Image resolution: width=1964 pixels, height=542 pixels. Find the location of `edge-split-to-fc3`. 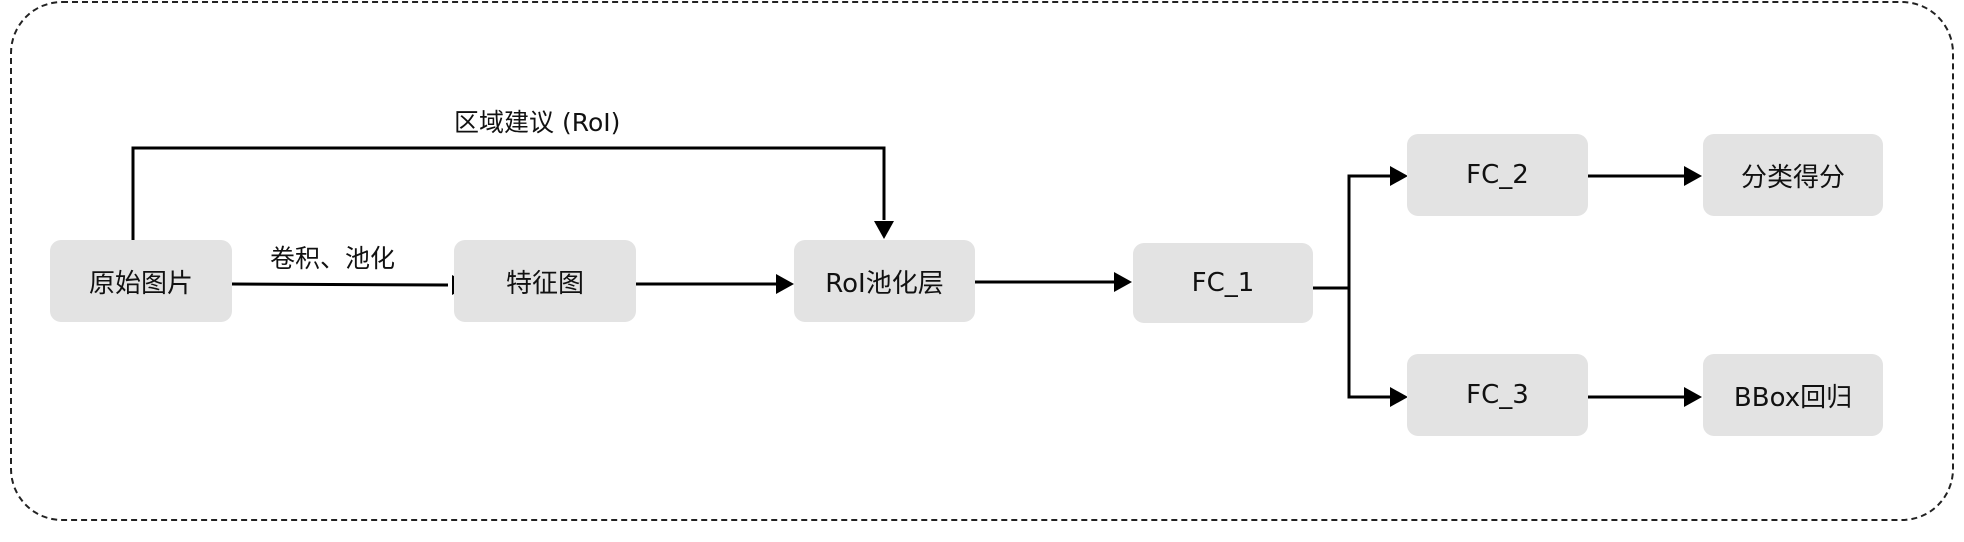

edge-split-to-fc3 is located at coordinates (1369, 343).